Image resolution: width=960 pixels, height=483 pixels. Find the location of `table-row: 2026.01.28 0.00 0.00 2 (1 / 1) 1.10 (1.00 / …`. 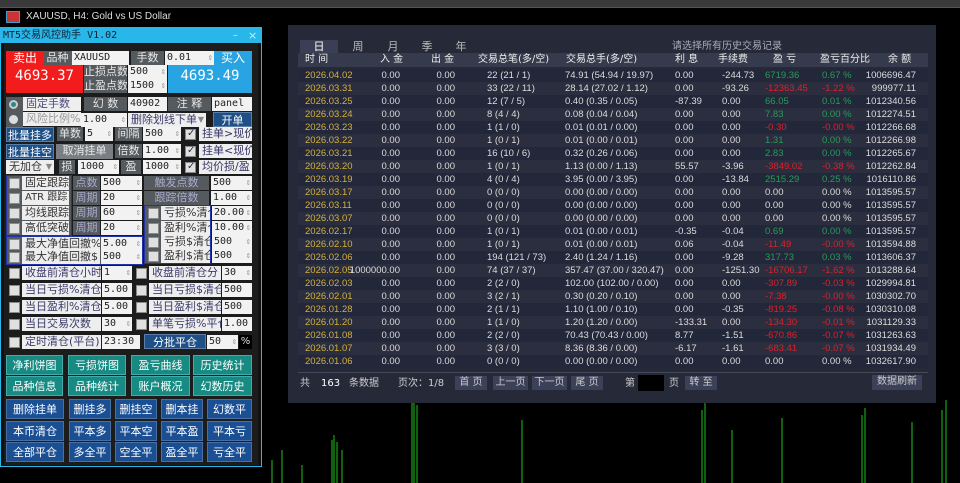

table-row: 2026.01.28 0.00 0.00 2 (1 / 1) 1.10 (1.00 / … is located at coordinates (613, 309).